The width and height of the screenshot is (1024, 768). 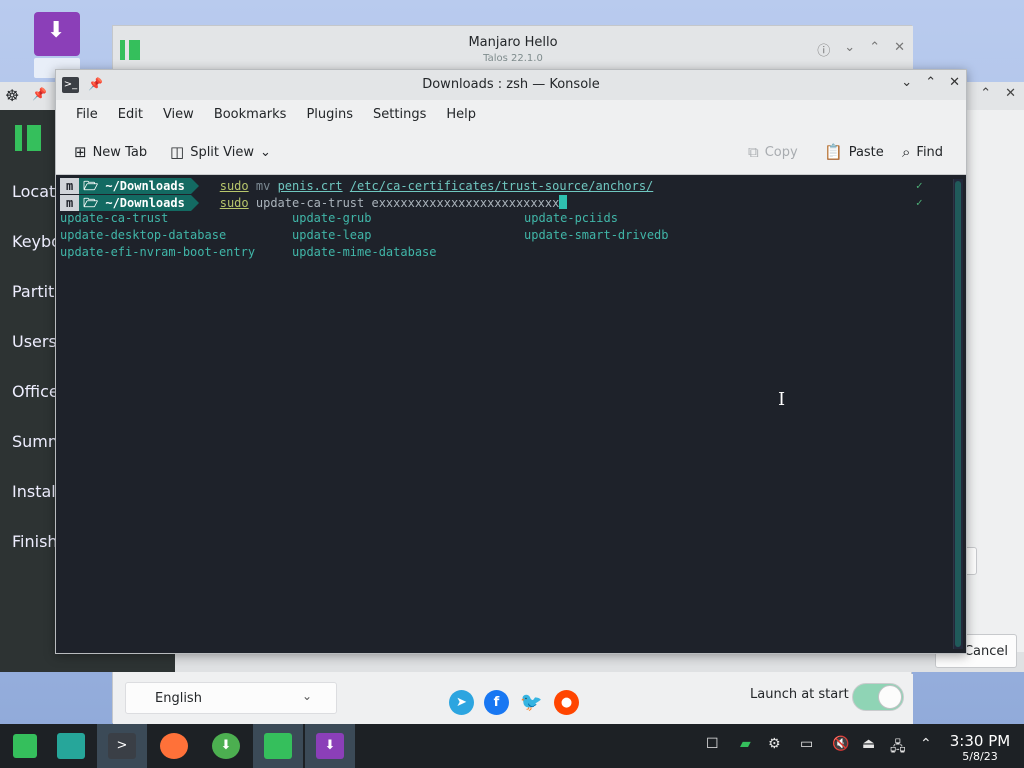 I want to click on hello-titlebar: Manjaro Hello Talos 22.1.0 ⓘ ⌄ ⌃ ✕, so click(x=513, y=50).